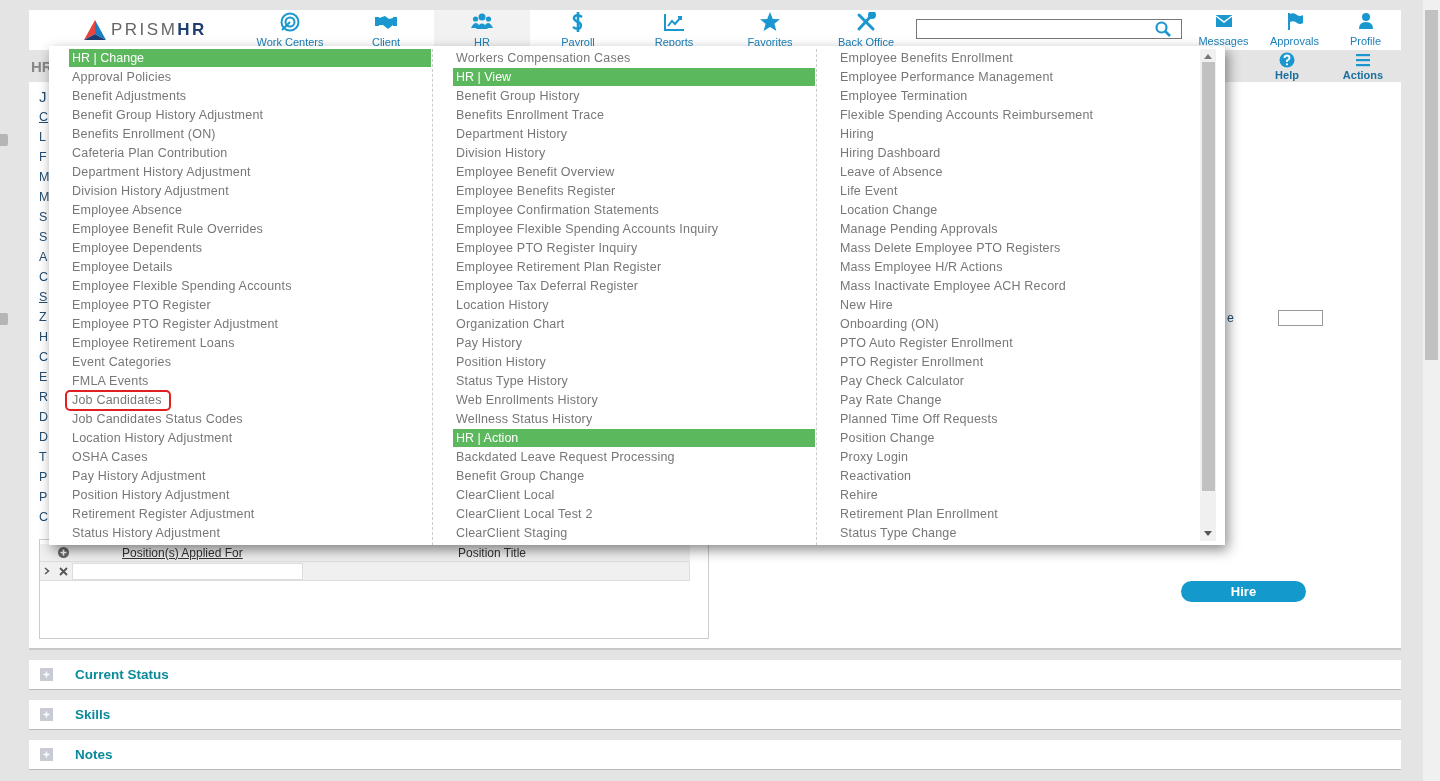  What do you see at coordinates (634, 286) in the screenshot?
I see `menu-item: Employee Tax Deferral Register` at bounding box center [634, 286].